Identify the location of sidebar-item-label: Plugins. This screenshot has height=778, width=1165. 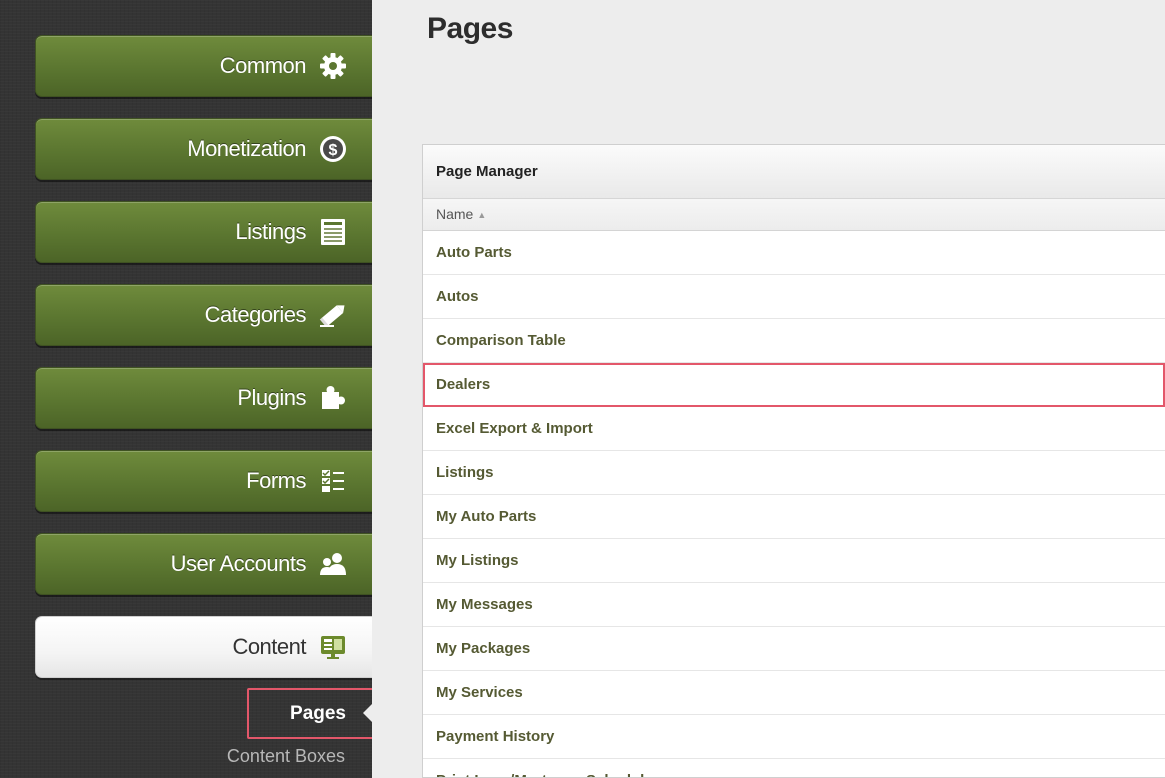
(271, 397).